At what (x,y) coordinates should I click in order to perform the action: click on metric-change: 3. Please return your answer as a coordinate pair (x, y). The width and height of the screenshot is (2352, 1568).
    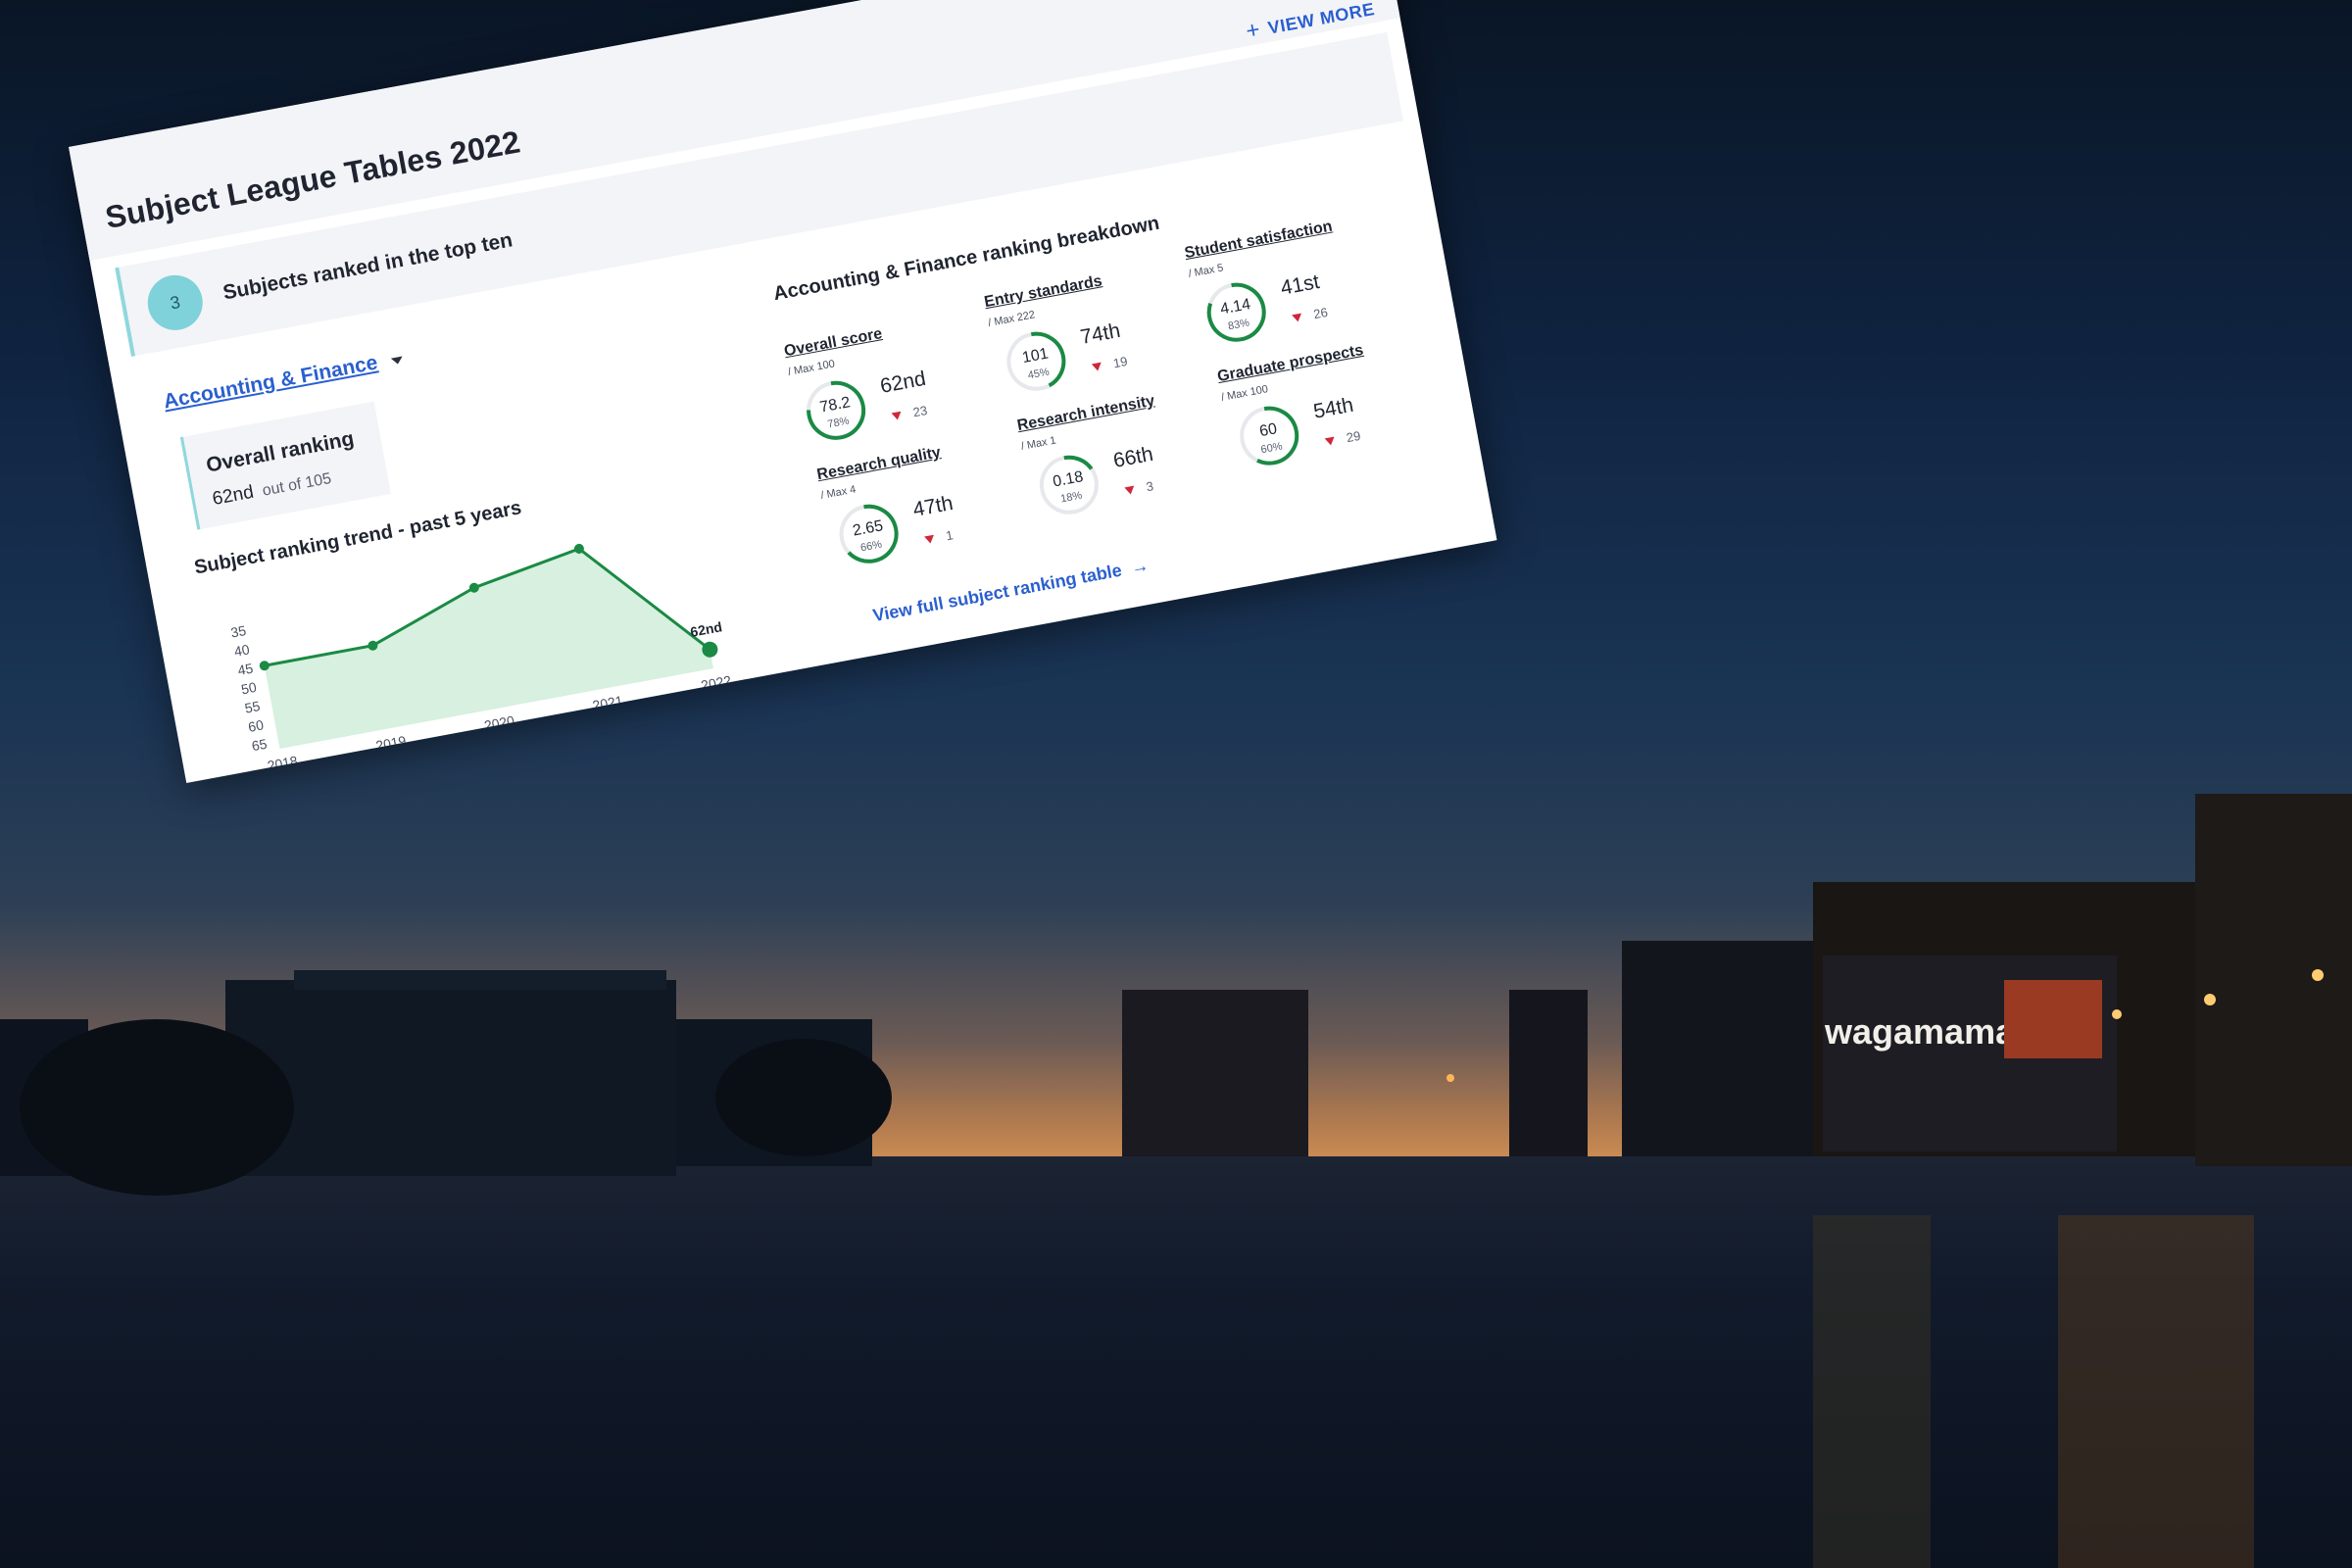
    Looking at the image, I should click on (1139, 488).